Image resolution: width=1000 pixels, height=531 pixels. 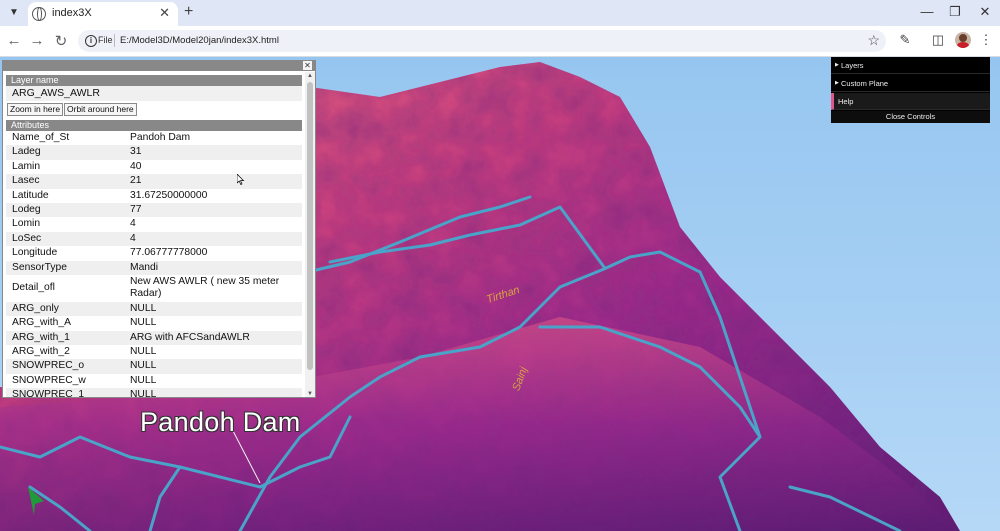 What do you see at coordinates (873, 40) in the screenshot?
I see `star-icon: ☆` at bounding box center [873, 40].